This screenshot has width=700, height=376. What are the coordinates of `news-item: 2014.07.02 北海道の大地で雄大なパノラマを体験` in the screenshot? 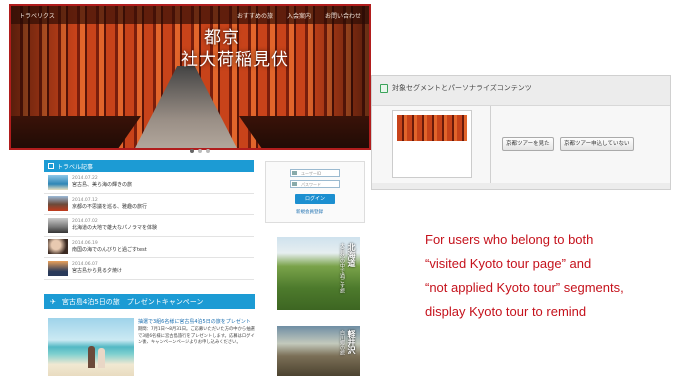 It's located at (149, 226).